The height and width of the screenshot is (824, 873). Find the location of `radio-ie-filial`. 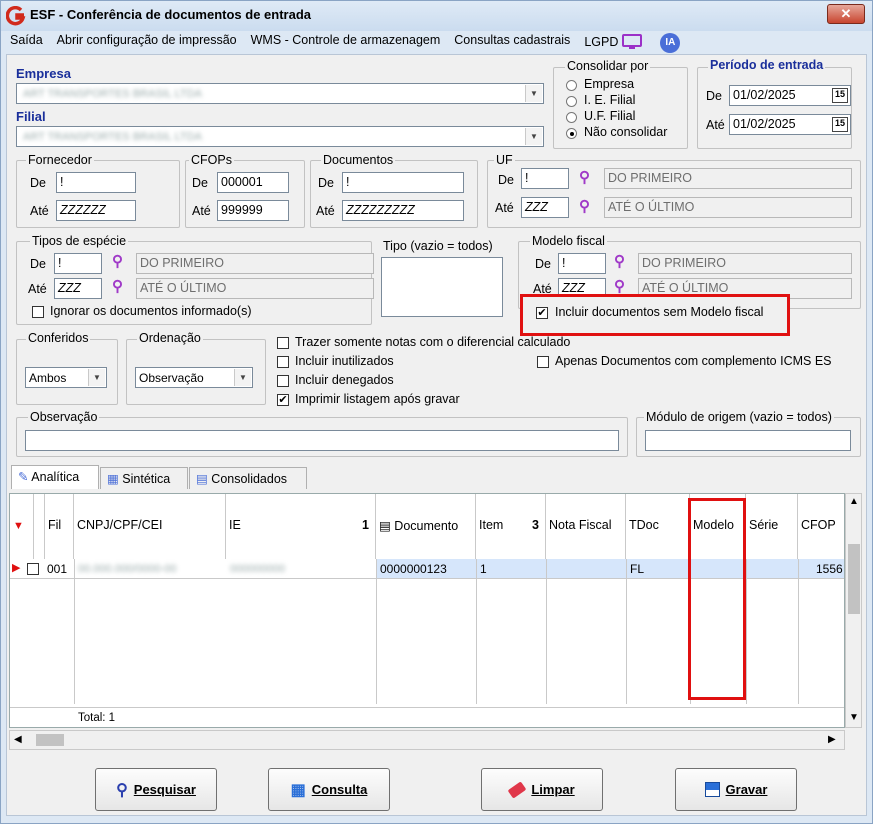

radio-ie-filial is located at coordinates (571, 101).